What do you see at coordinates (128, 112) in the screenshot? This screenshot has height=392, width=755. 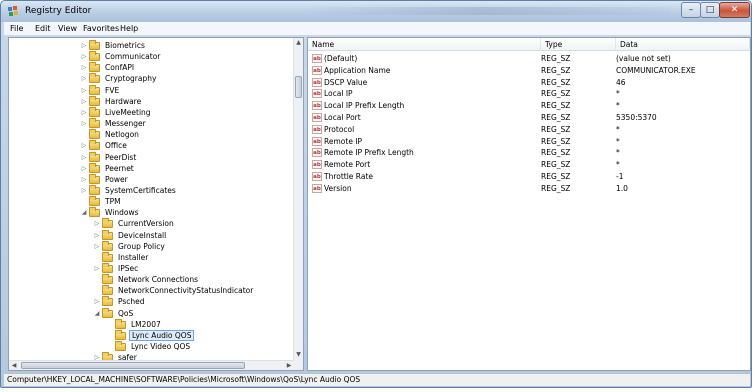 I see `tree-item-label: LiveMeeting` at bounding box center [128, 112].